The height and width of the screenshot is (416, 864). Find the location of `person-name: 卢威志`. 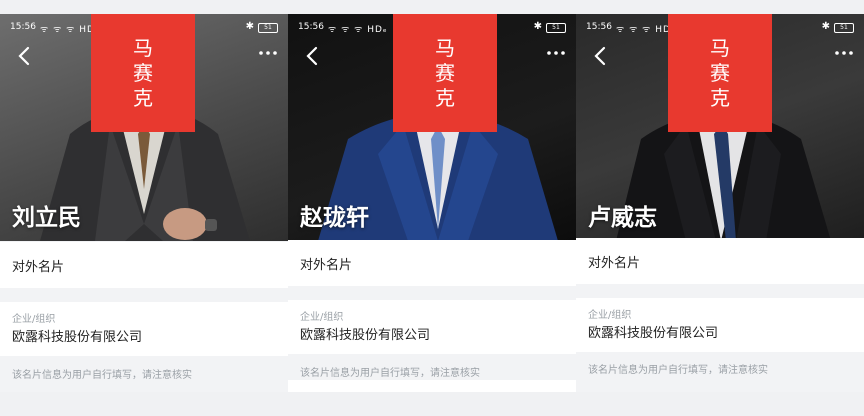

person-name: 卢威志 is located at coordinates (622, 218).